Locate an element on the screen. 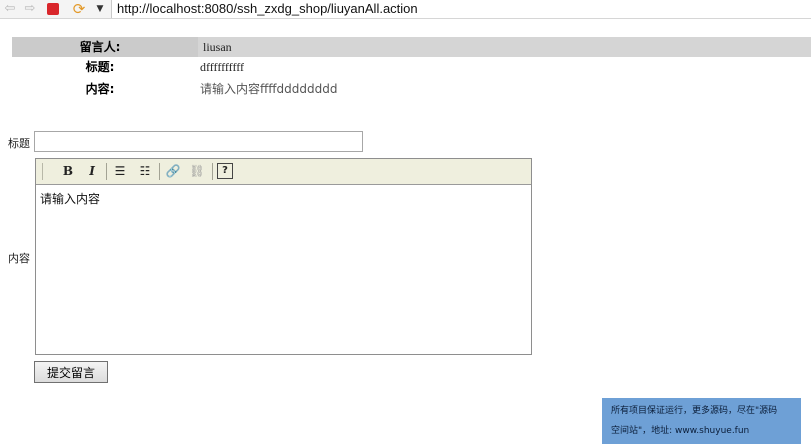  author-value: liusan is located at coordinates (504, 47).